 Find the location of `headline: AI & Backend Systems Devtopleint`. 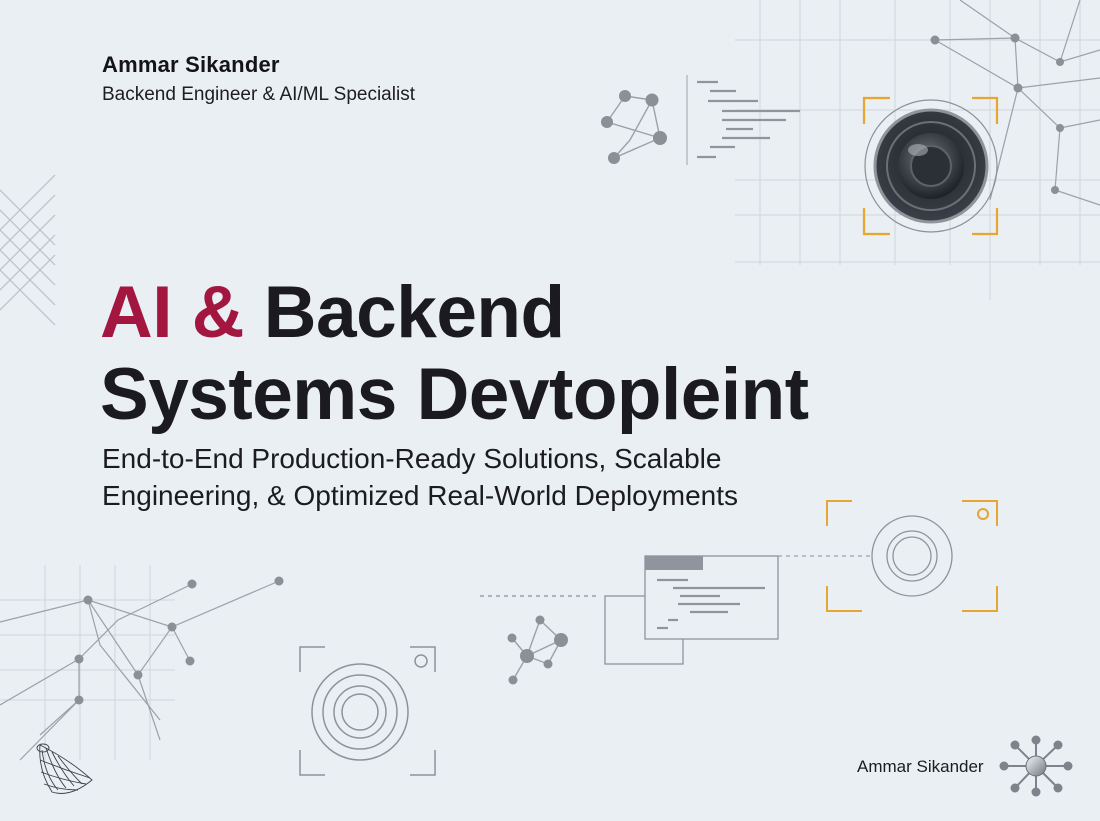

headline: AI & Backend Systems Devtopleint is located at coordinates (454, 354).